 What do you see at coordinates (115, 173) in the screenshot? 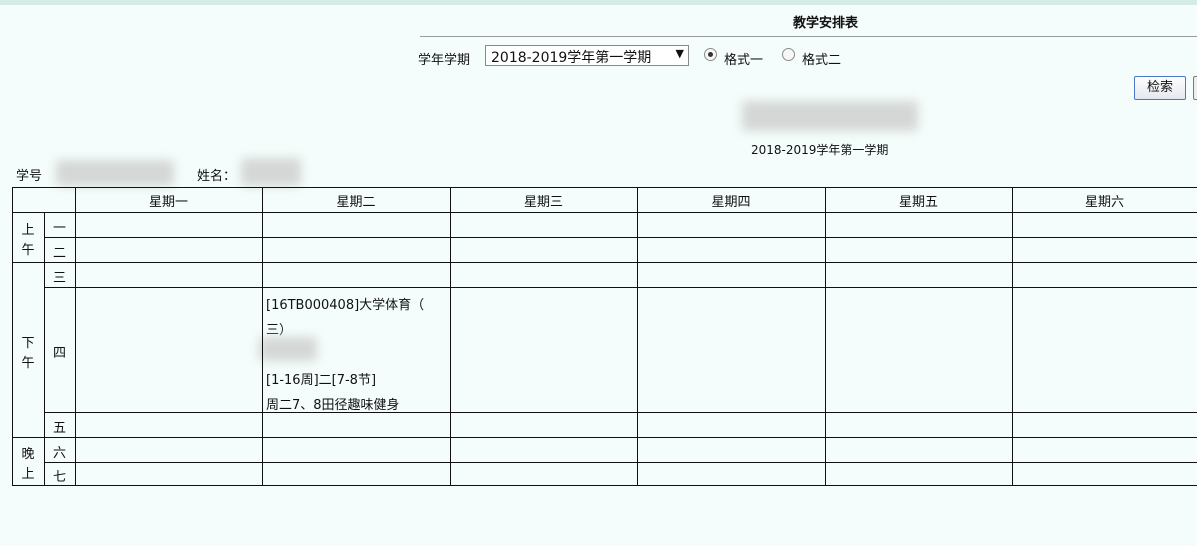
I see `redacted-student-id` at bounding box center [115, 173].